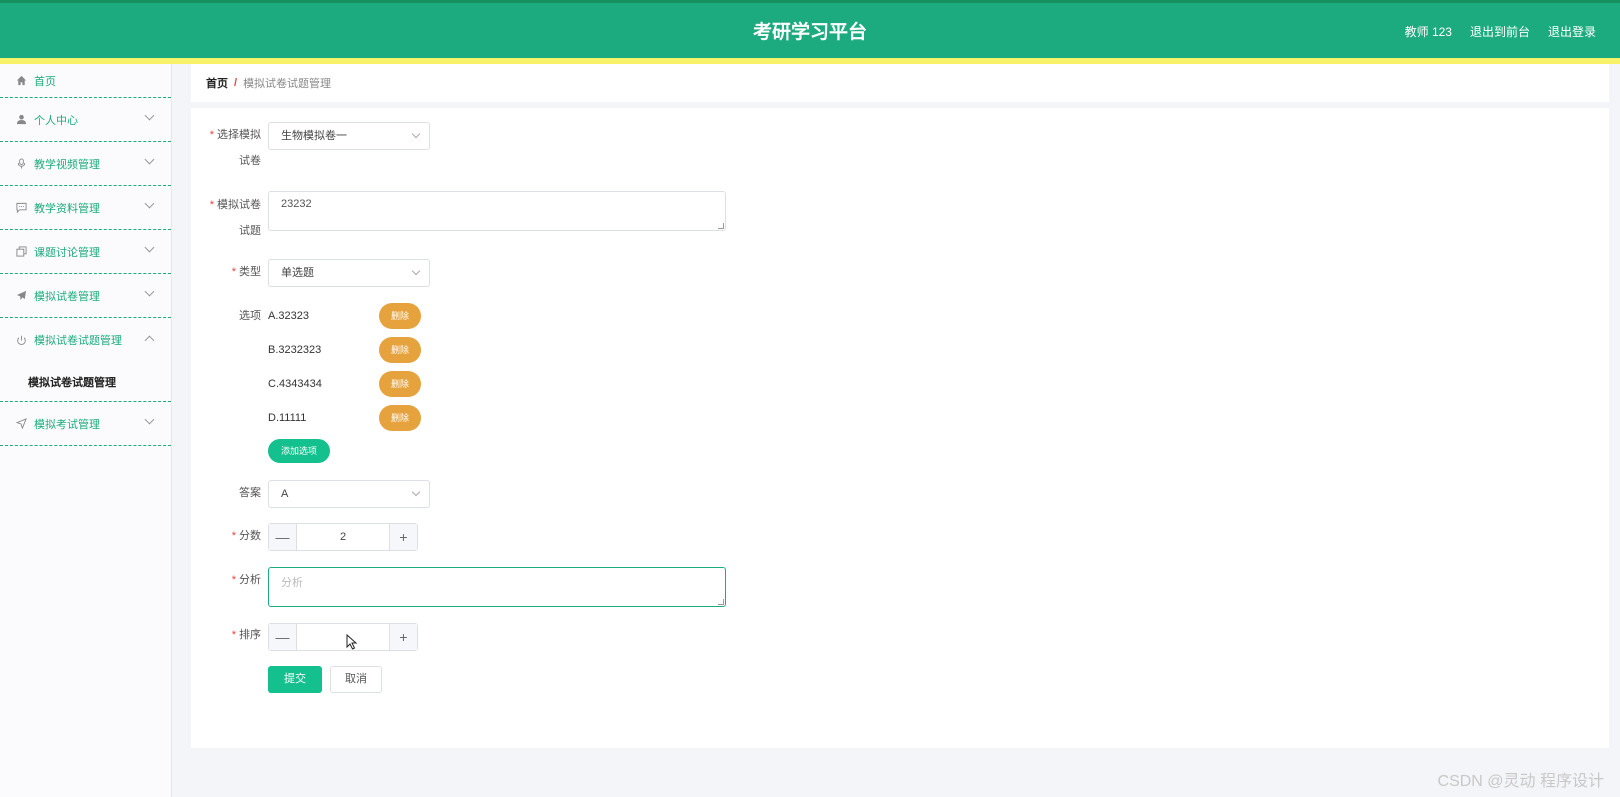  Describe the element at coordinates (45, 81) in the screenshot. I see `sidebar-item-label: 首页` at that location.